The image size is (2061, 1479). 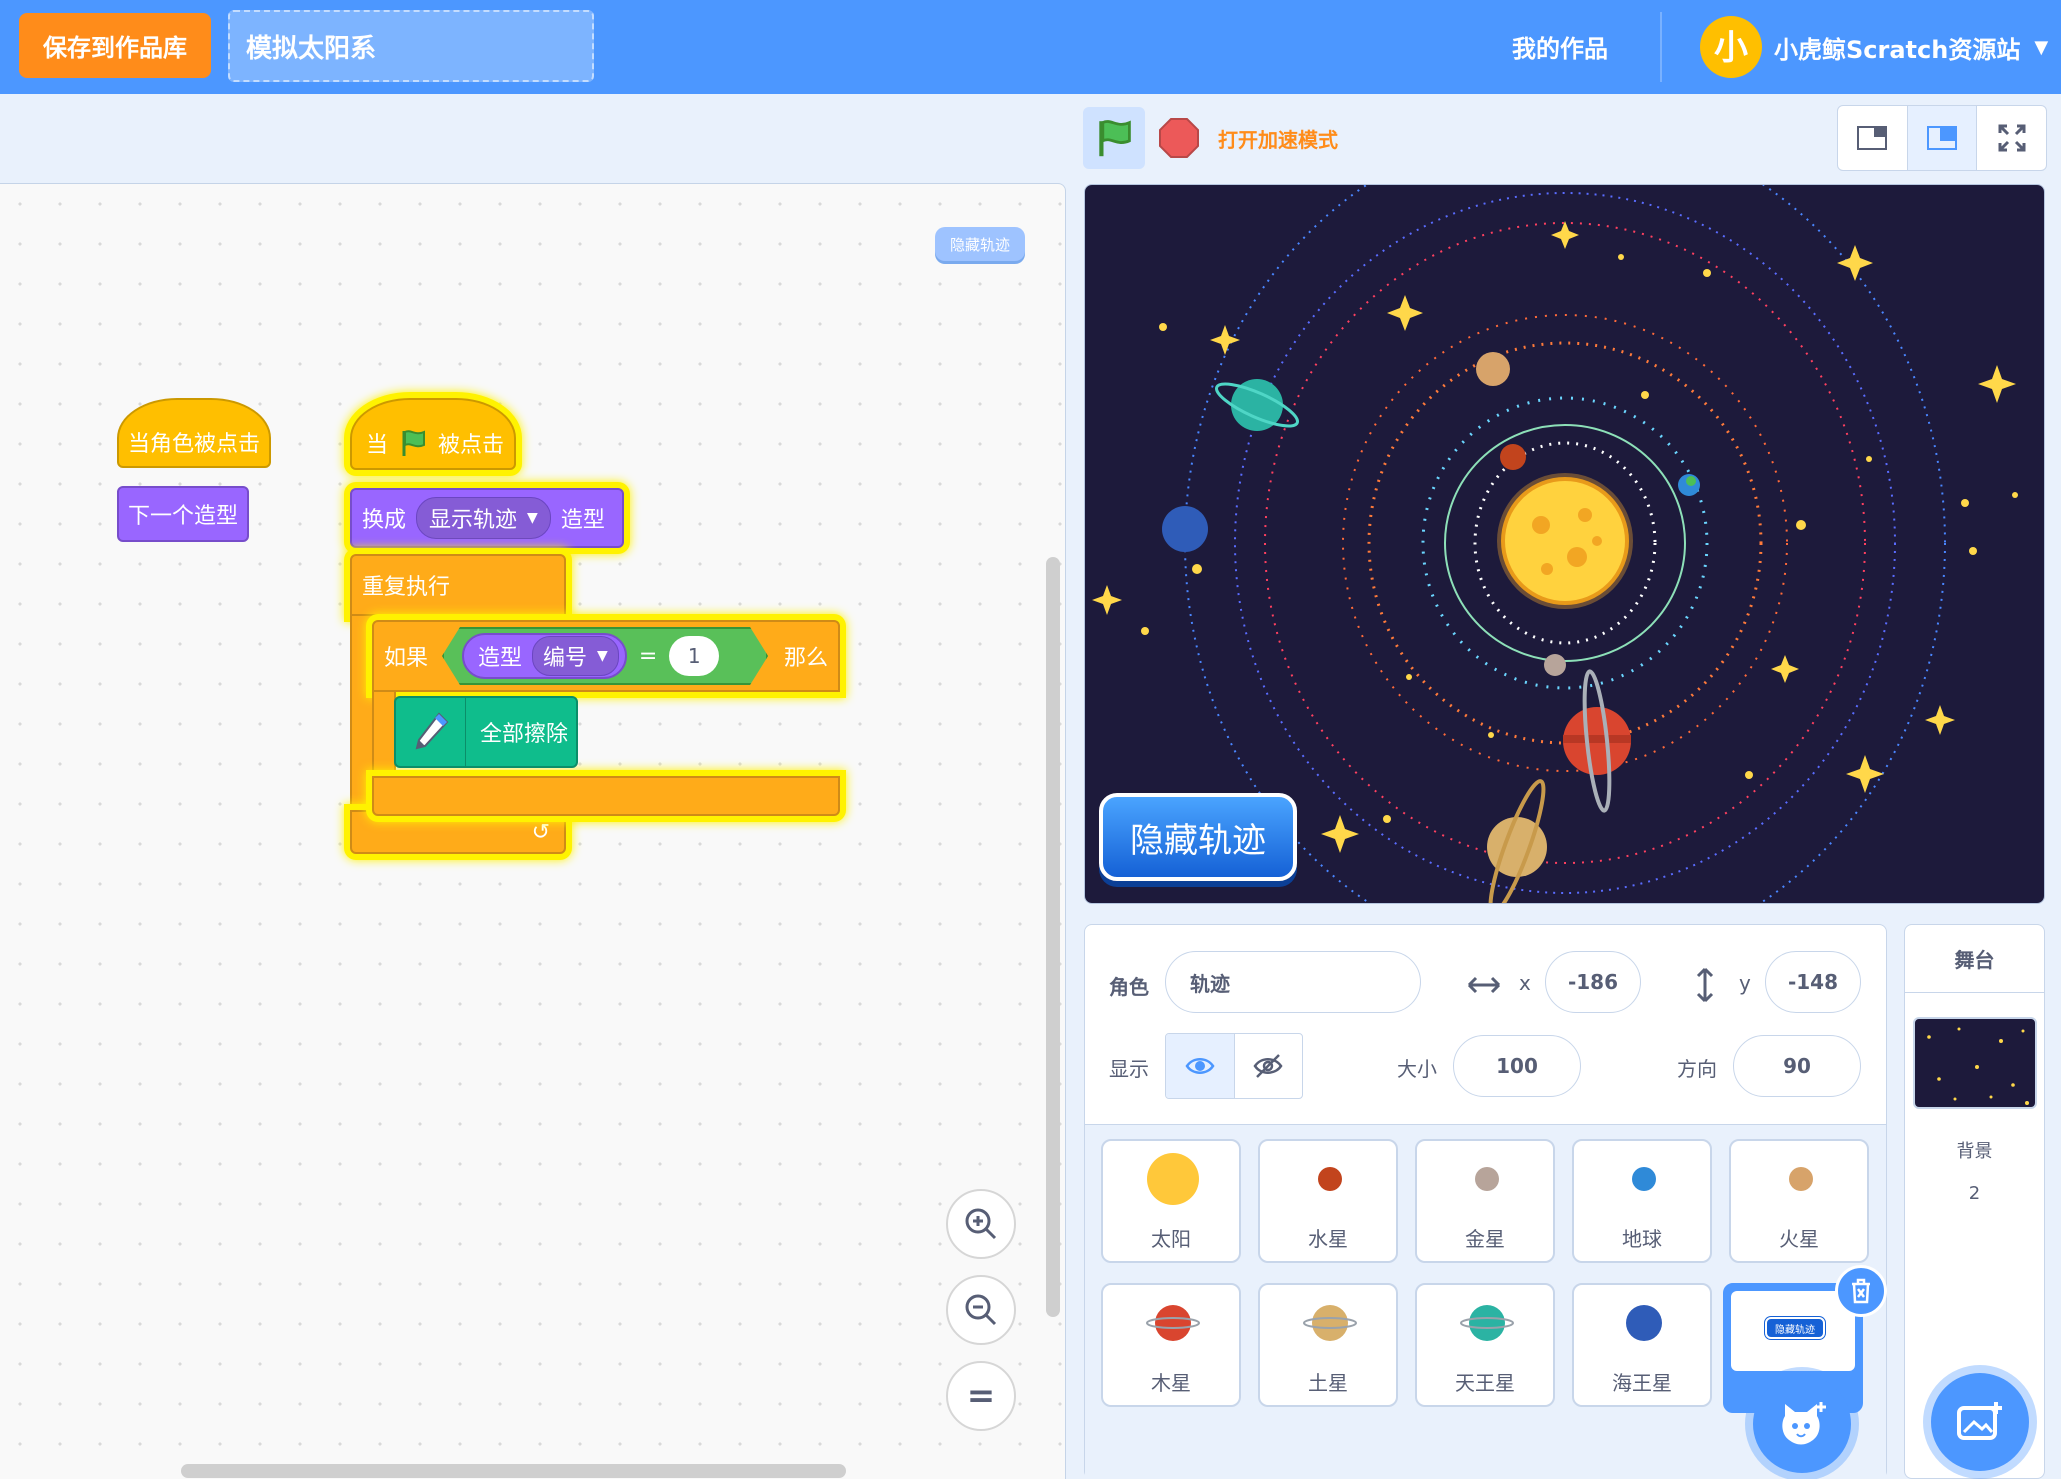 What do you see at coordinates (193, 444) in the screenshot?
I see `block-label: 当角色被点击` at bounding box center [193, 444].